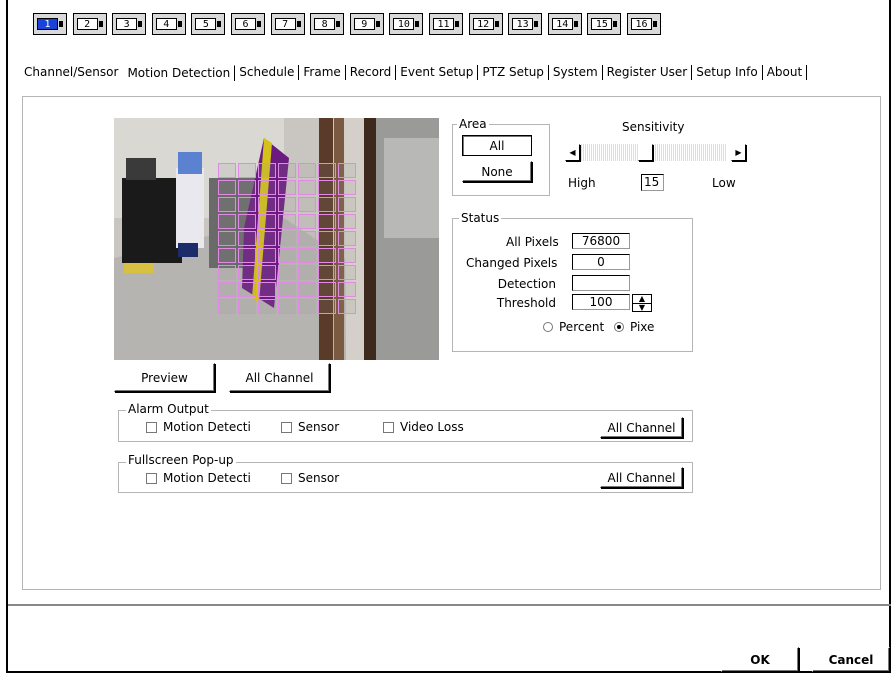 This screenshot has height=675, width=893. I want to click on tab-record: Record, so click(371, 72).